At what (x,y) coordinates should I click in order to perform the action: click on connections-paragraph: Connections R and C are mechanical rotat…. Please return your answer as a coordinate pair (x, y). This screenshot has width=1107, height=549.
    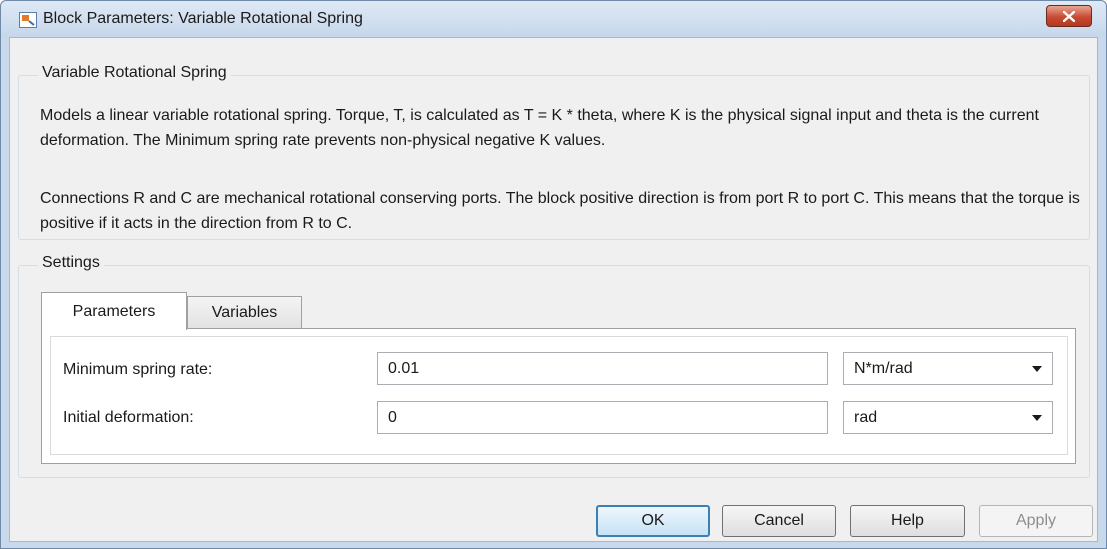
    Looking at the image, I should click on (560, 211).